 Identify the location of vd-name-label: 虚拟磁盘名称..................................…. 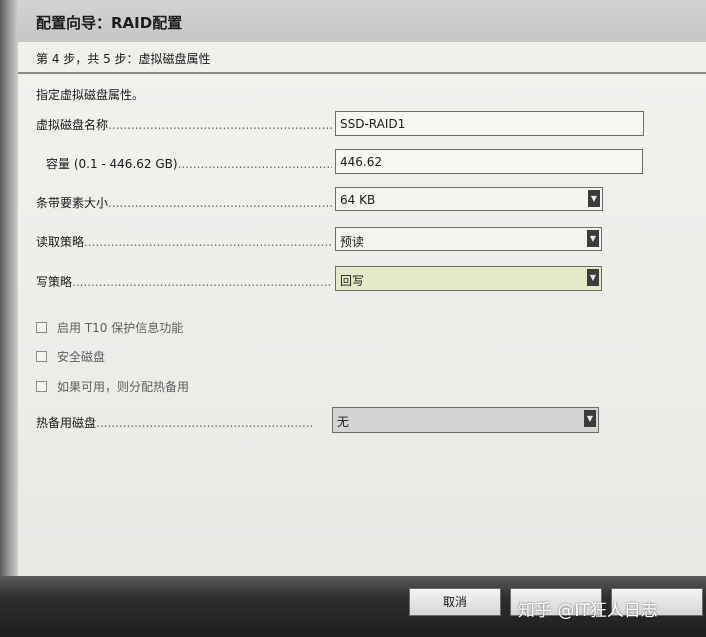
(184, 124).